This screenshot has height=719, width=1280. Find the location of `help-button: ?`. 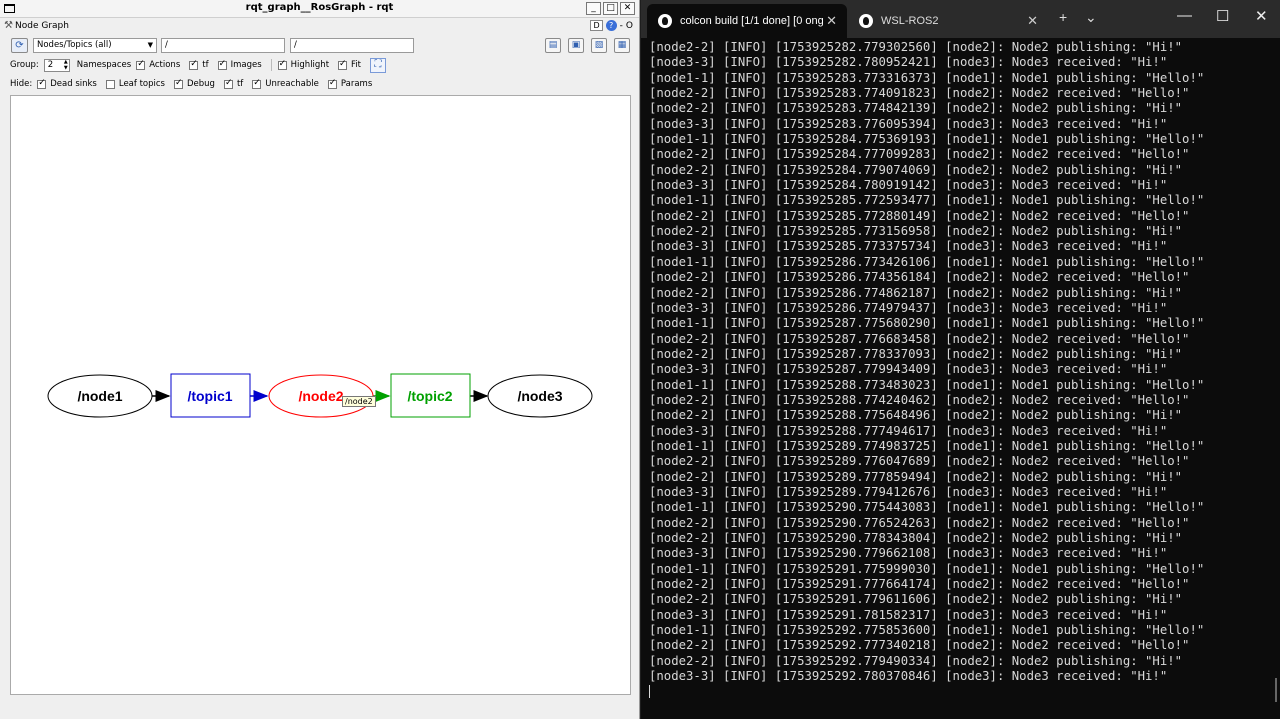

help-button: ? is located at coordinates (611, 25).